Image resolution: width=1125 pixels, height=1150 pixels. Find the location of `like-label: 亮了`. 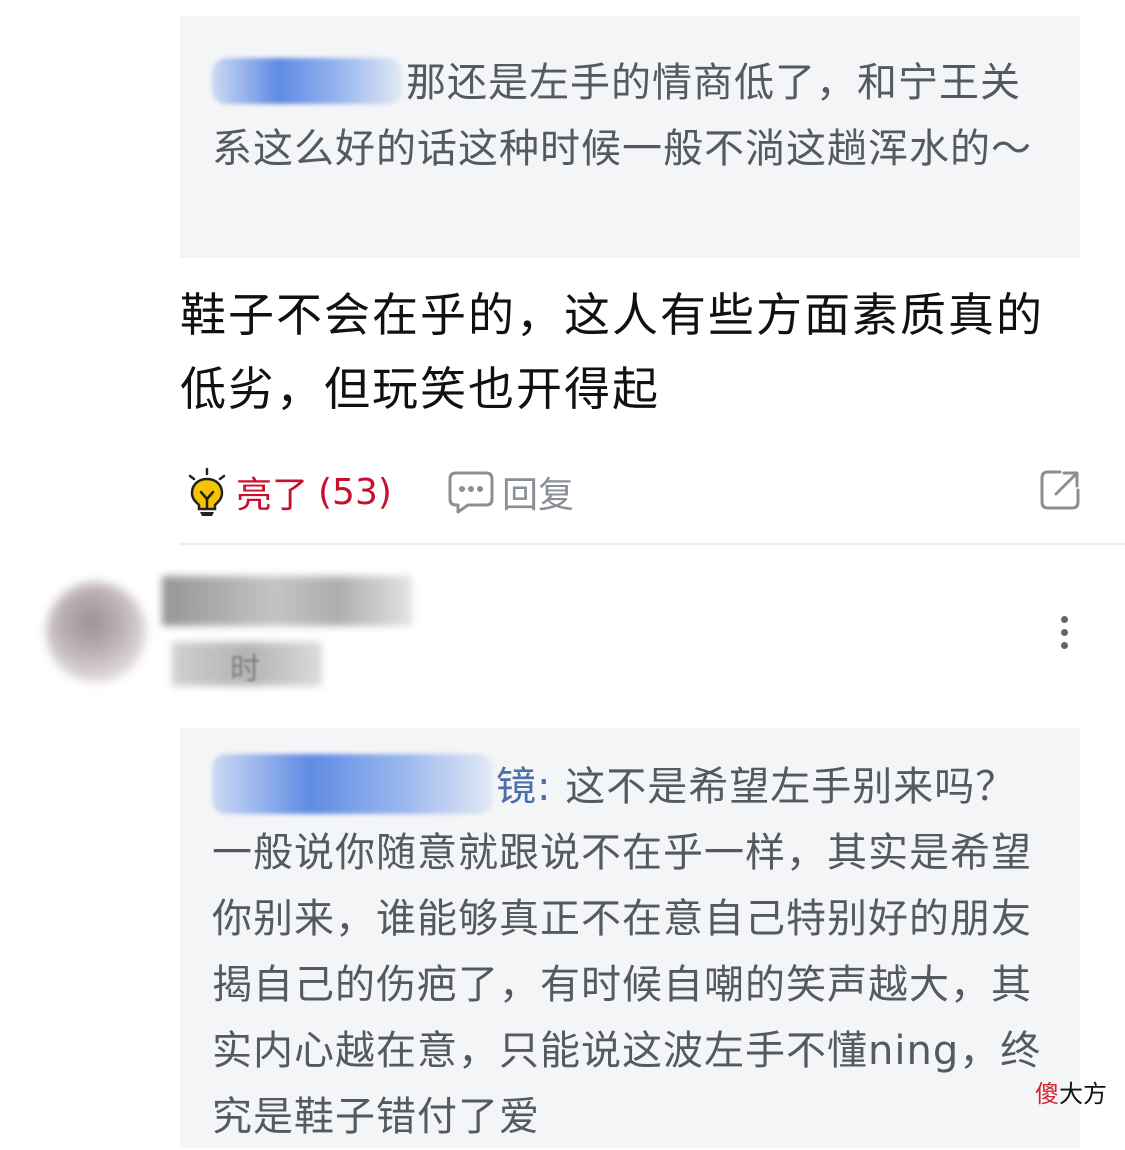

like-label: 亮了 is located at coordinates (272, 495).